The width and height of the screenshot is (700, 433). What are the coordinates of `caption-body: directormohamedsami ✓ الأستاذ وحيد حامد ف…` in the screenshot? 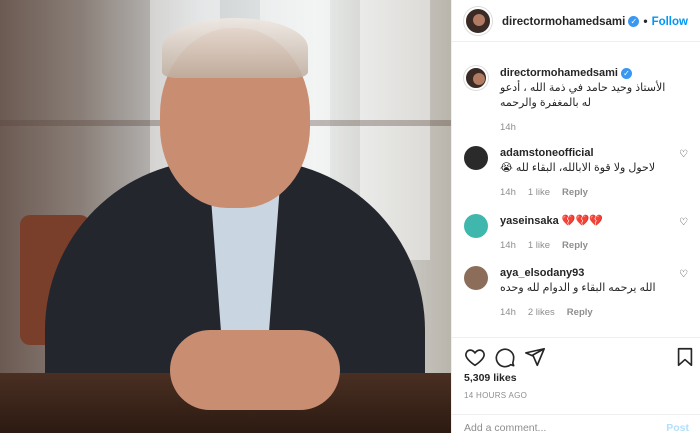 It's located at (587, 100).